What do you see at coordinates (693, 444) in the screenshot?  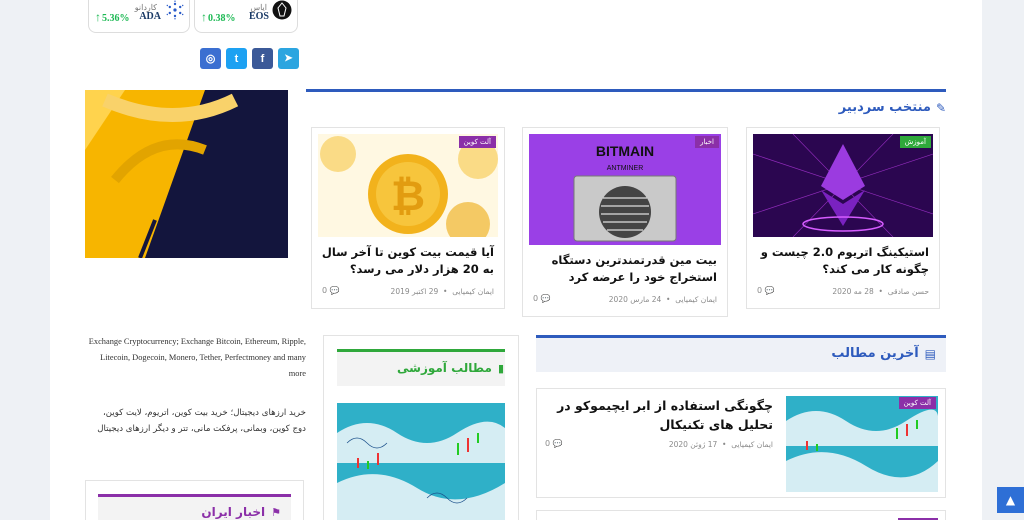 I see `date: 17 ژوئن 2020` at bounding box center [693, 444].